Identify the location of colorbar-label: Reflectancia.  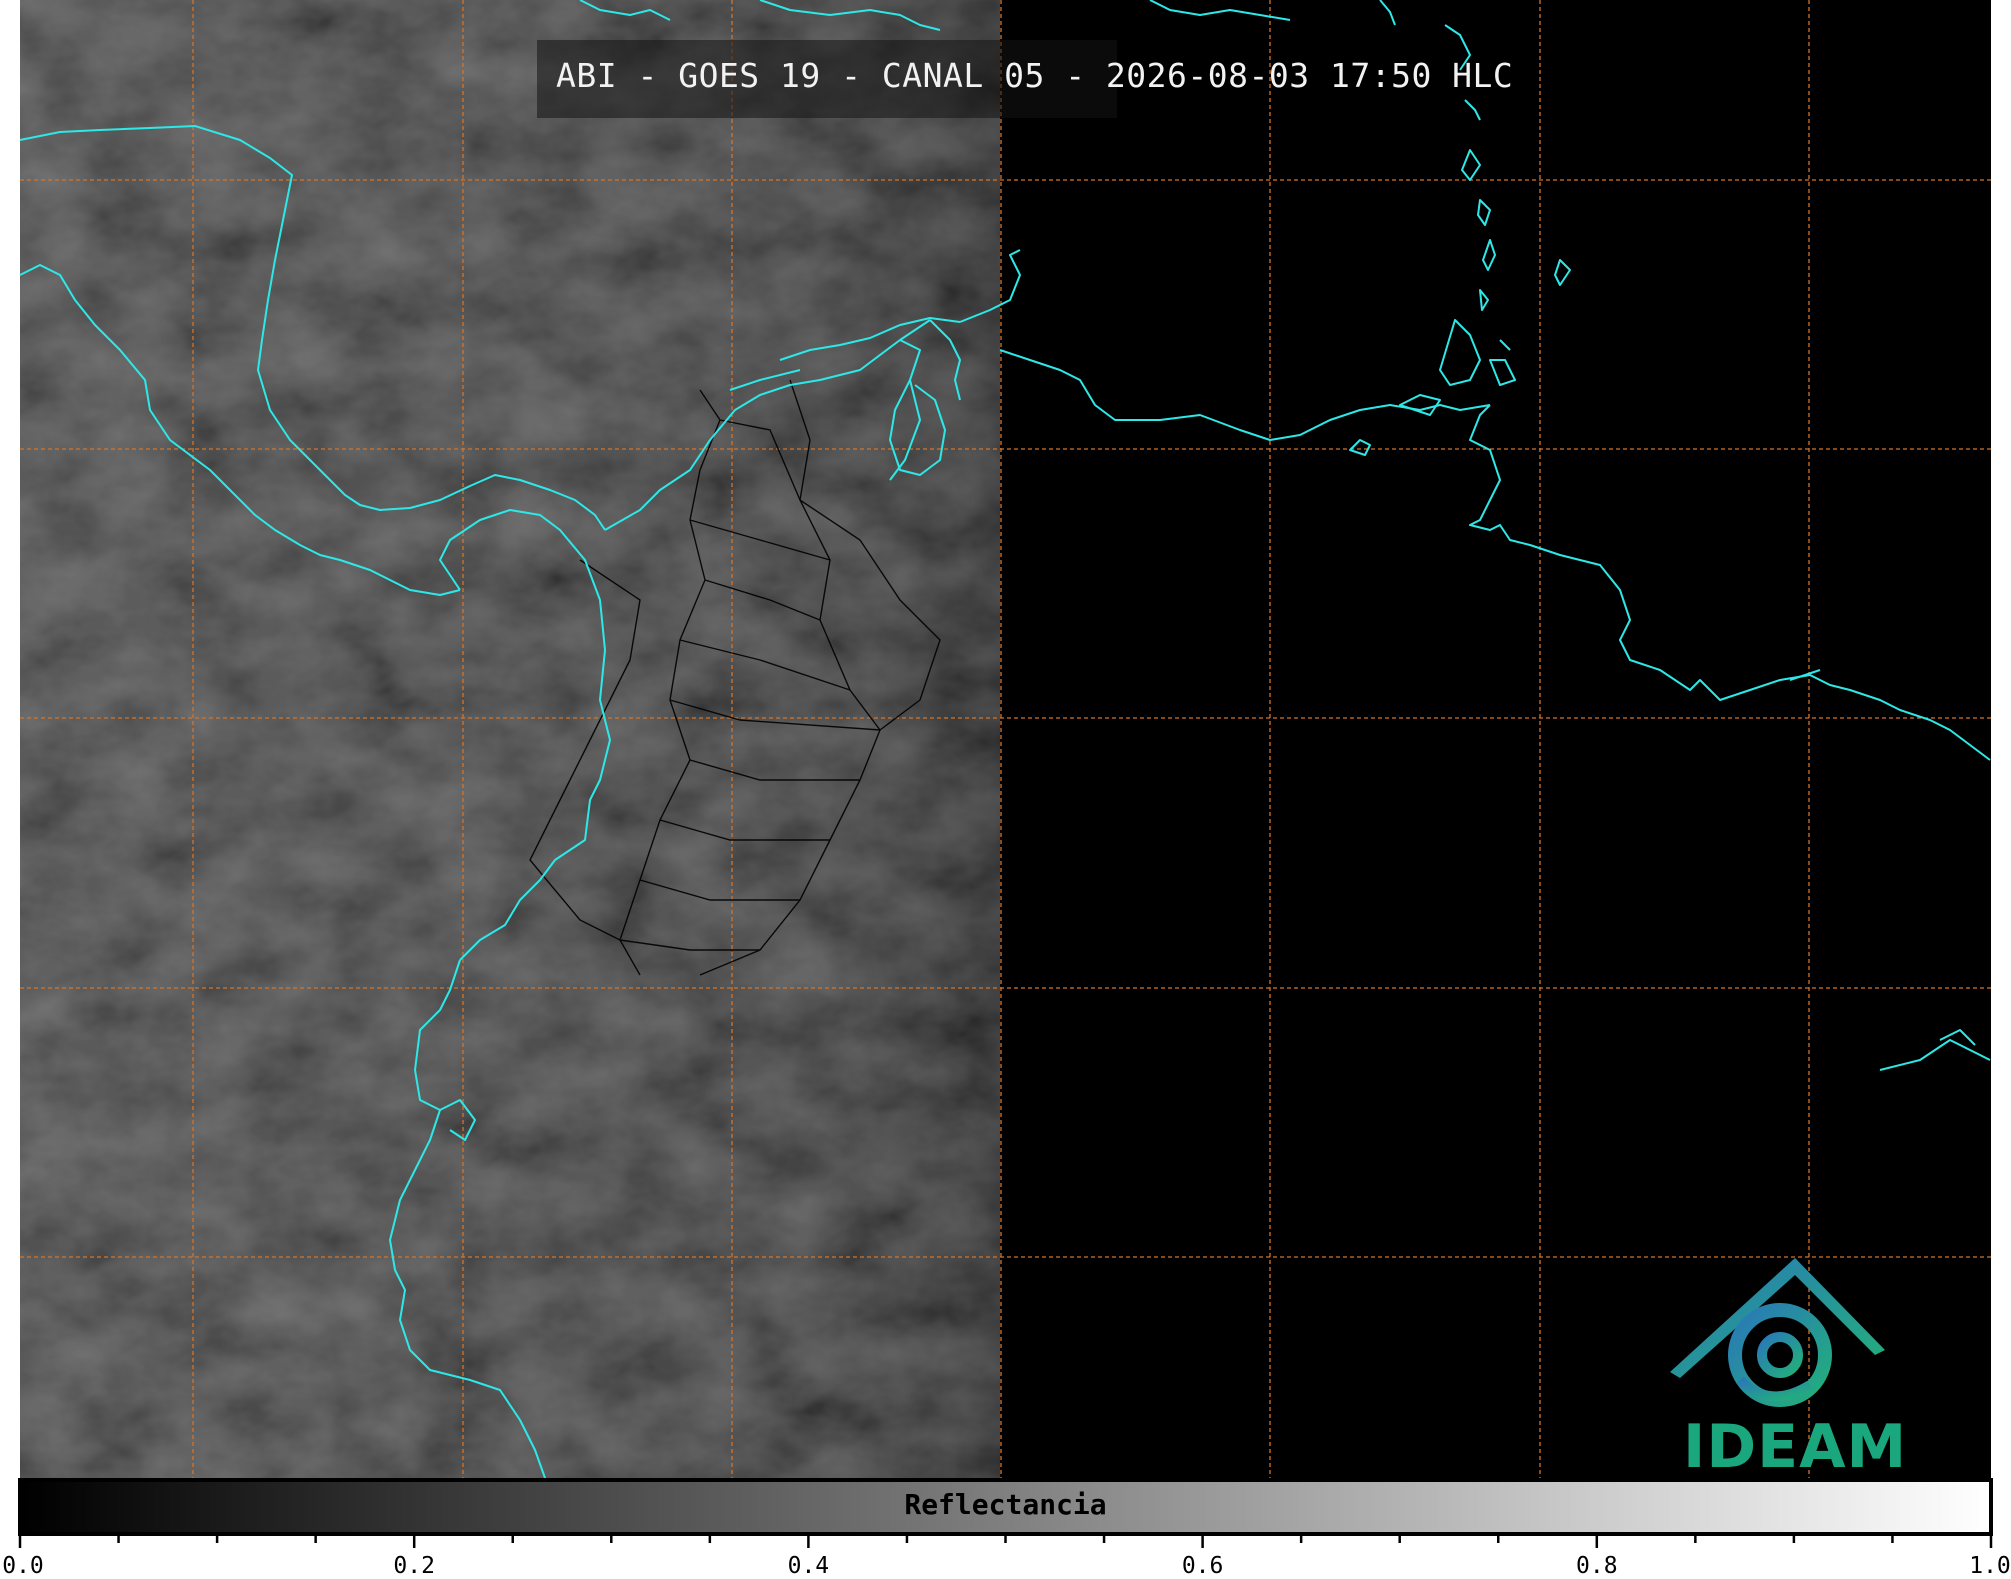
(1005, 1504).